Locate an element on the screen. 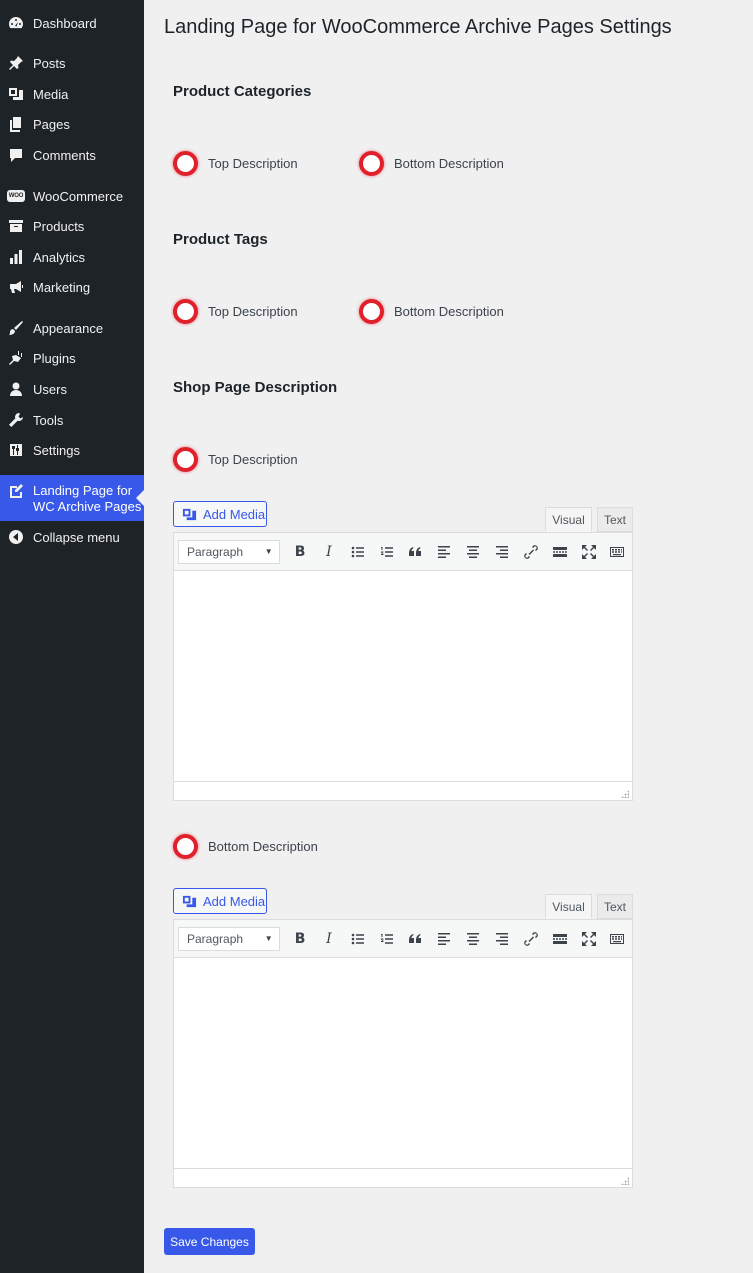 This screenshot has height=1273, width=753. section-title-product-tags: Product Tags is located at coordinates (220, 239).